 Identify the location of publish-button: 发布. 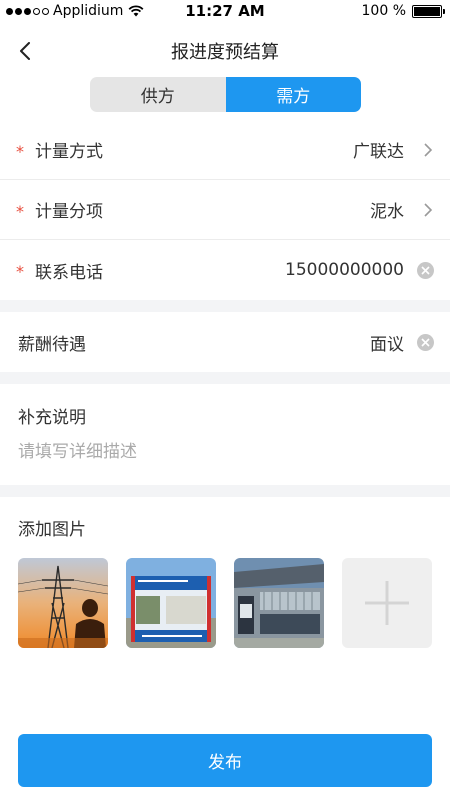
(225, 760).